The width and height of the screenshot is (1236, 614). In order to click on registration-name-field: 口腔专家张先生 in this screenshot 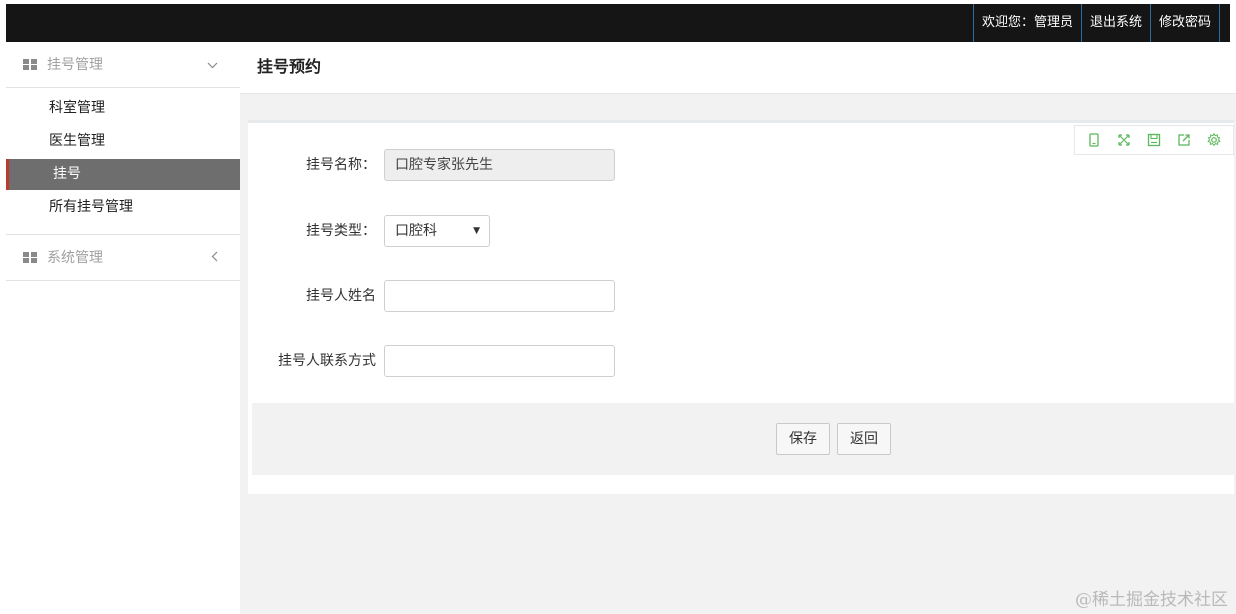, I will do `click(499, 165)`.